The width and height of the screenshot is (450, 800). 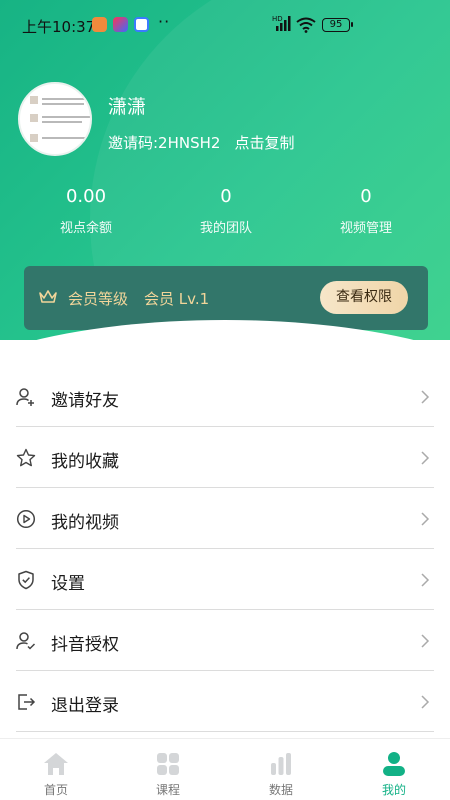 I want to click on tab-label: 课程, so click(x=167, y=790).